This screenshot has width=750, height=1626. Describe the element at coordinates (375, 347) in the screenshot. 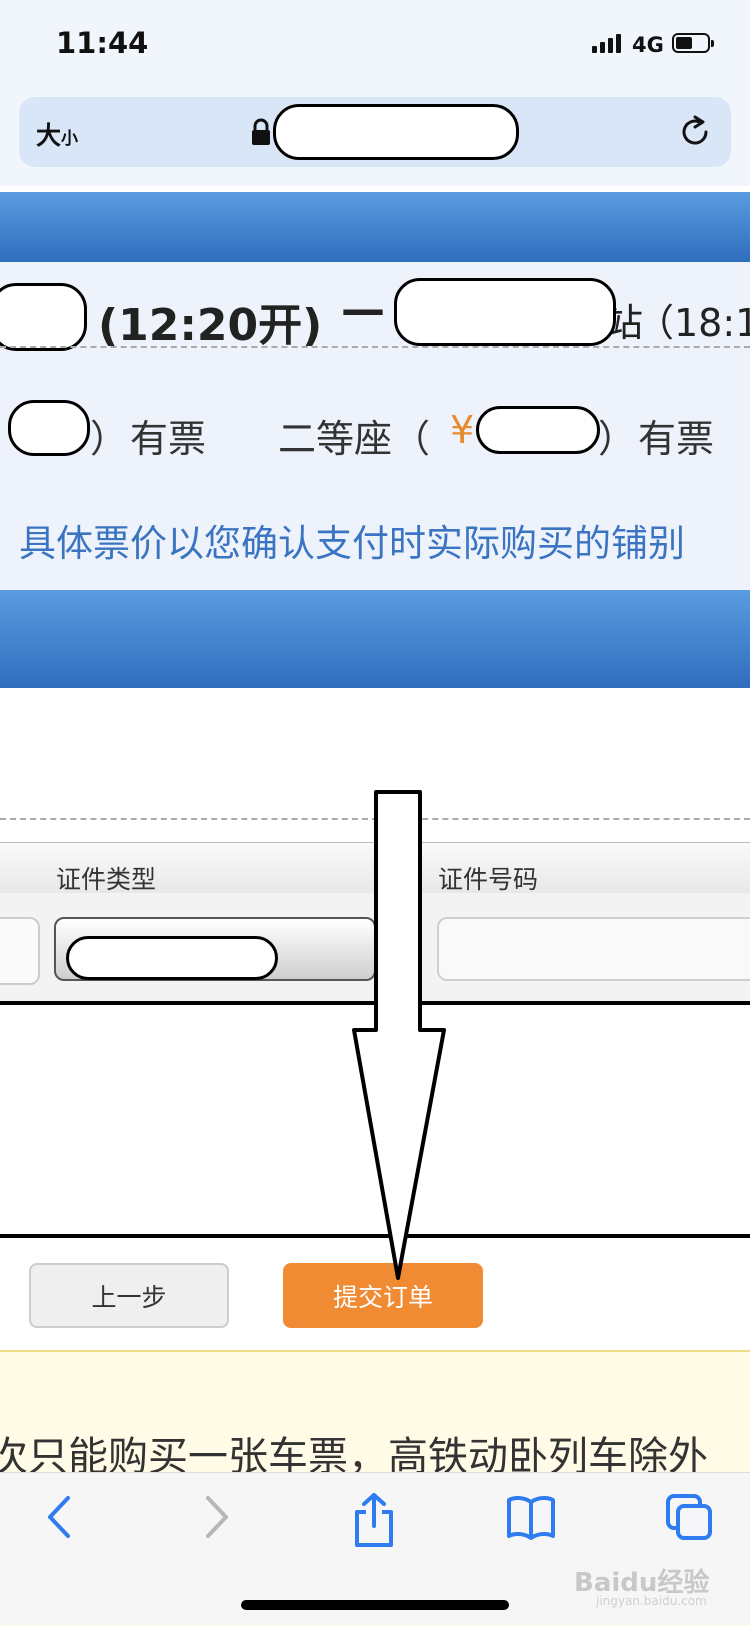

I see `dashed-divider` at that location.